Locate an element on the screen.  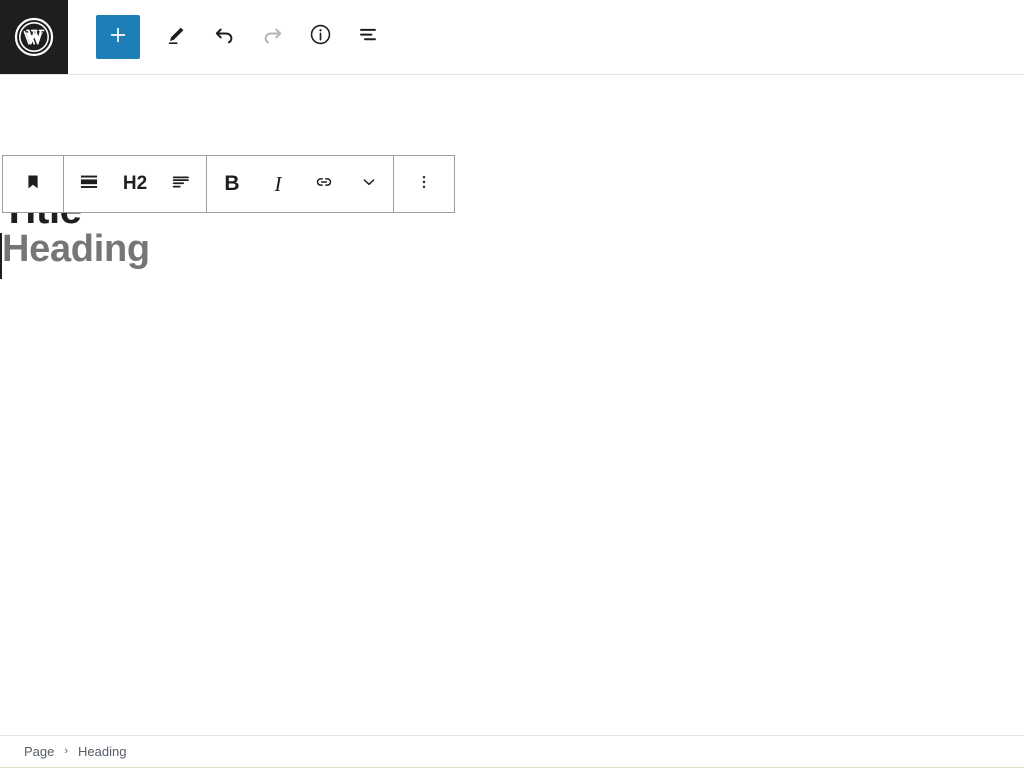
editor-header: W is located at coordinates (512, 37).